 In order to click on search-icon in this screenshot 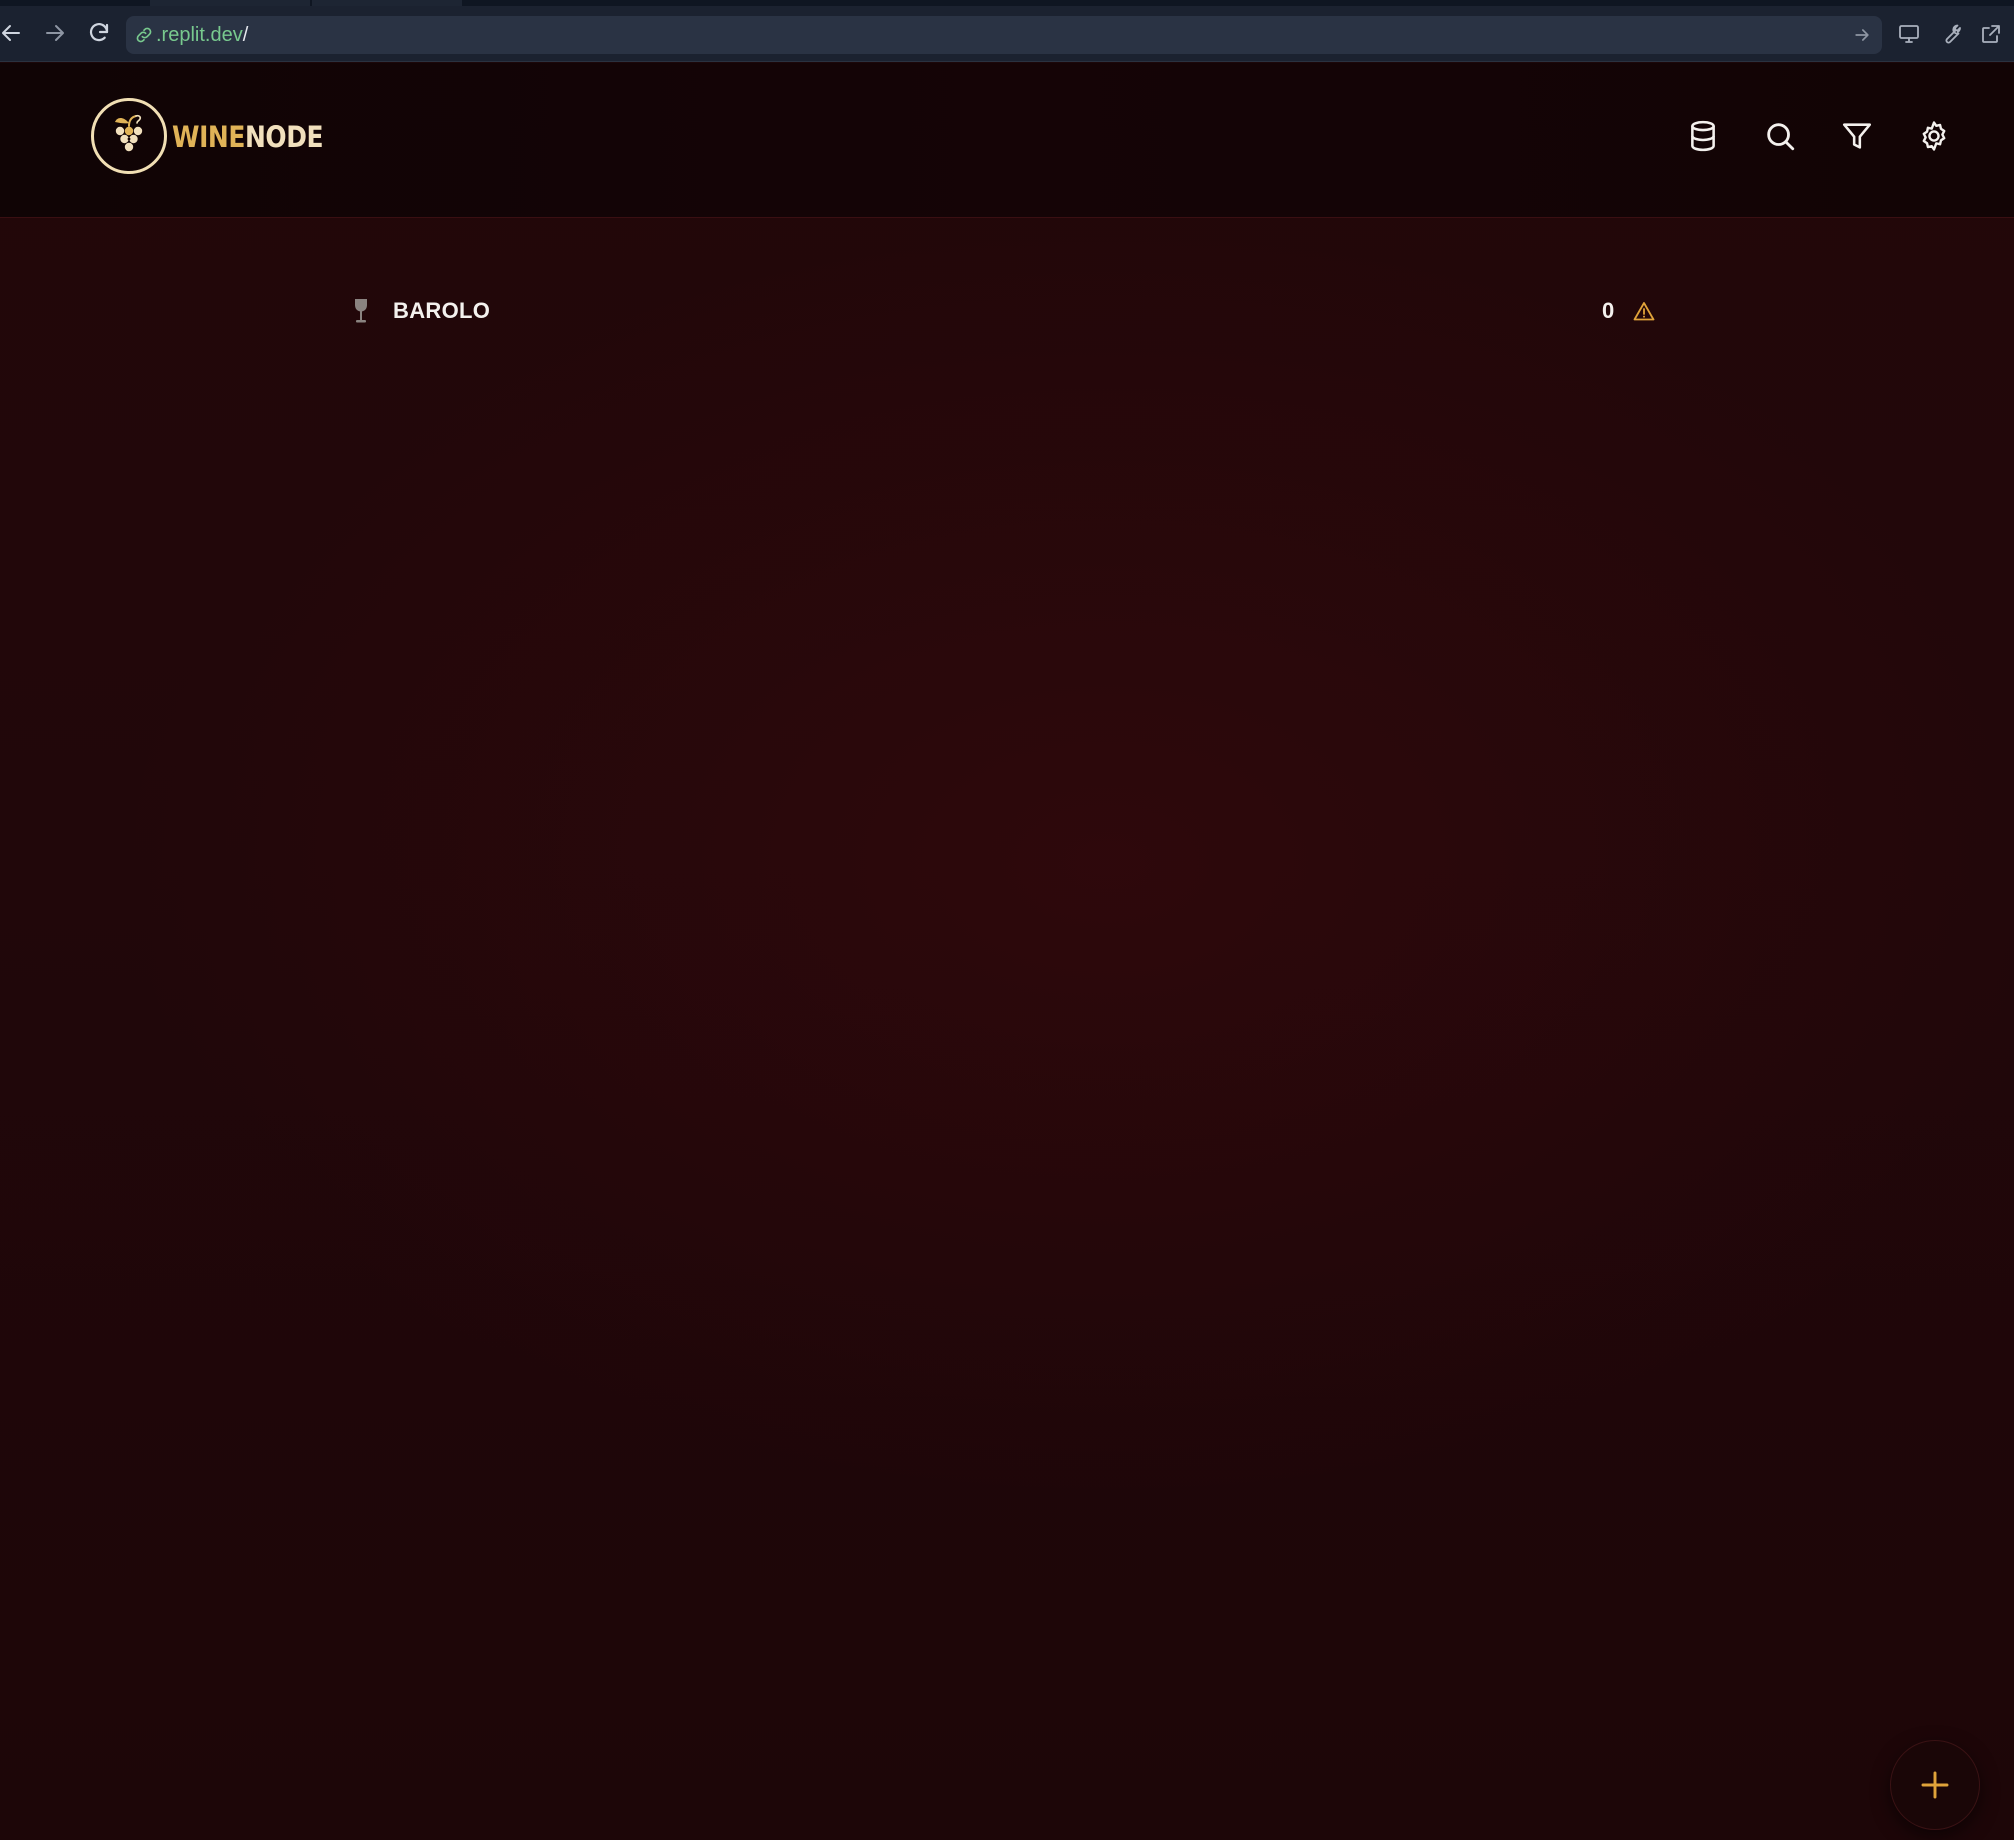, I will do `click(1781, 137)`.